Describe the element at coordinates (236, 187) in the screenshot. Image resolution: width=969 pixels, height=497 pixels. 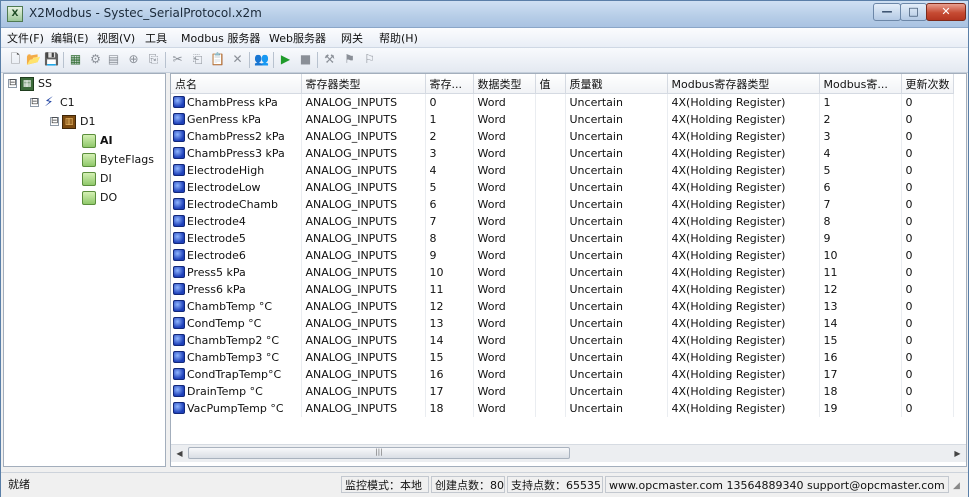
I see `table-cell: ElectrodeLow` at that location.